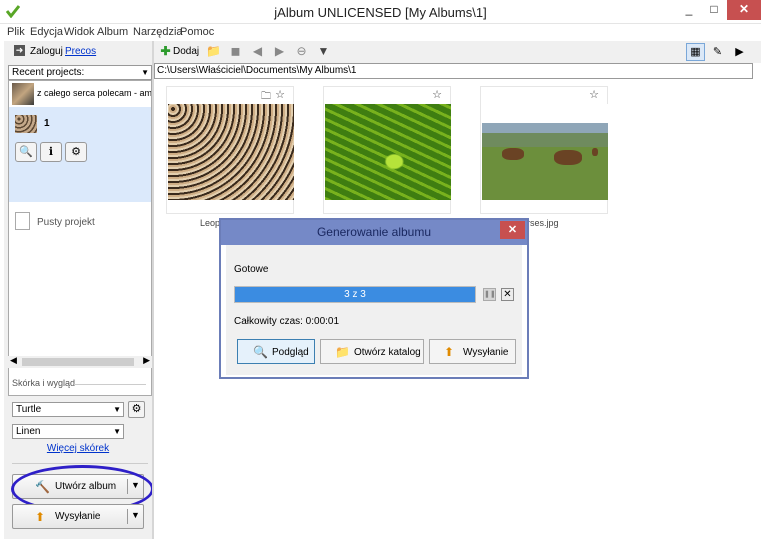  I want to click on close-button: ✕, so click(744, 10).